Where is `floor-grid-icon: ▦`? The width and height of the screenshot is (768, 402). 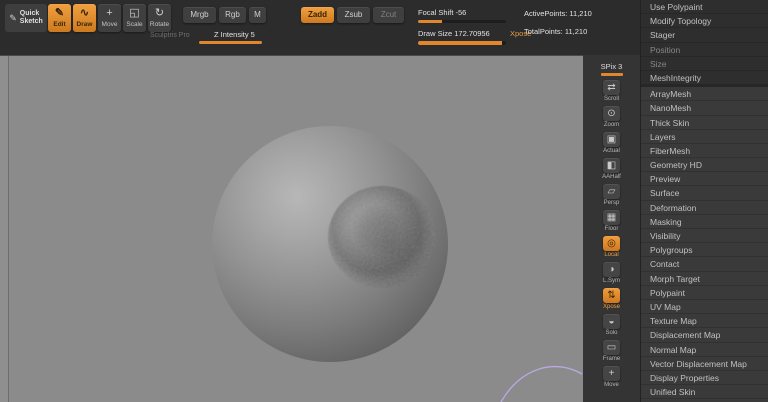
floor-grid-icon: ▦ is located at coordinates (611, 217).